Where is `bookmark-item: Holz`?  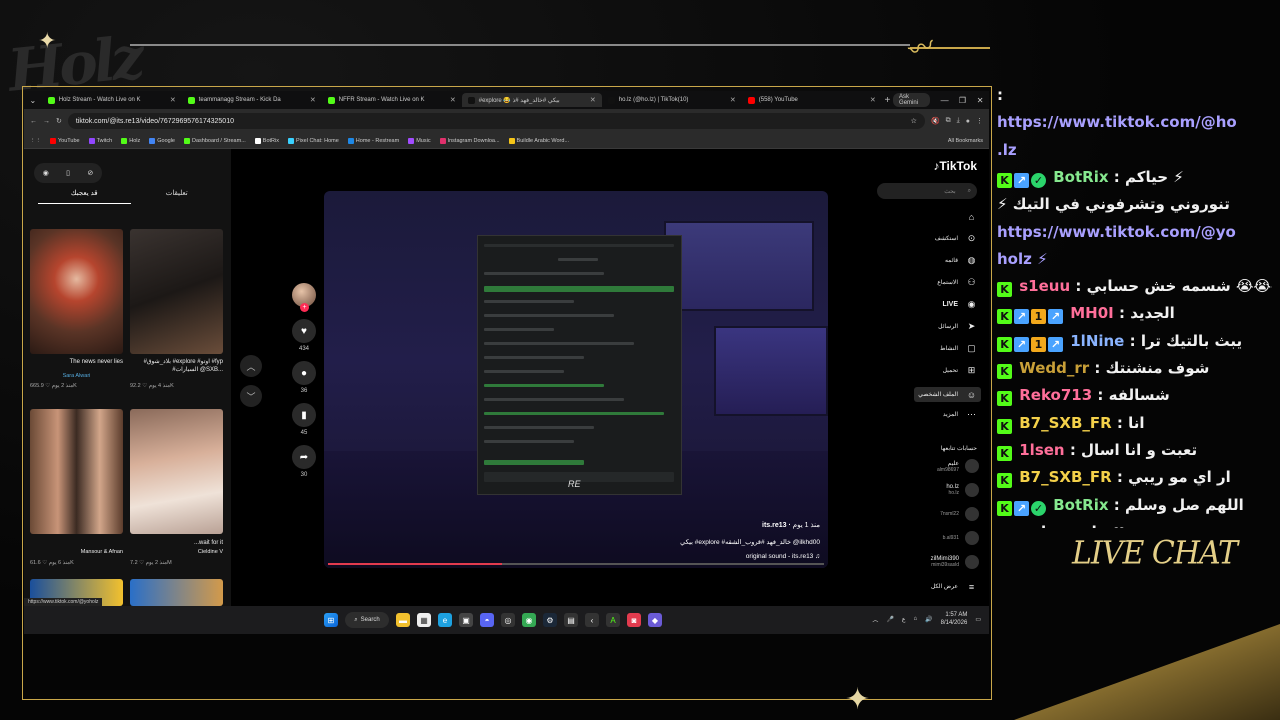 bookmark-item: Holz is located at coordinates (130, 140).